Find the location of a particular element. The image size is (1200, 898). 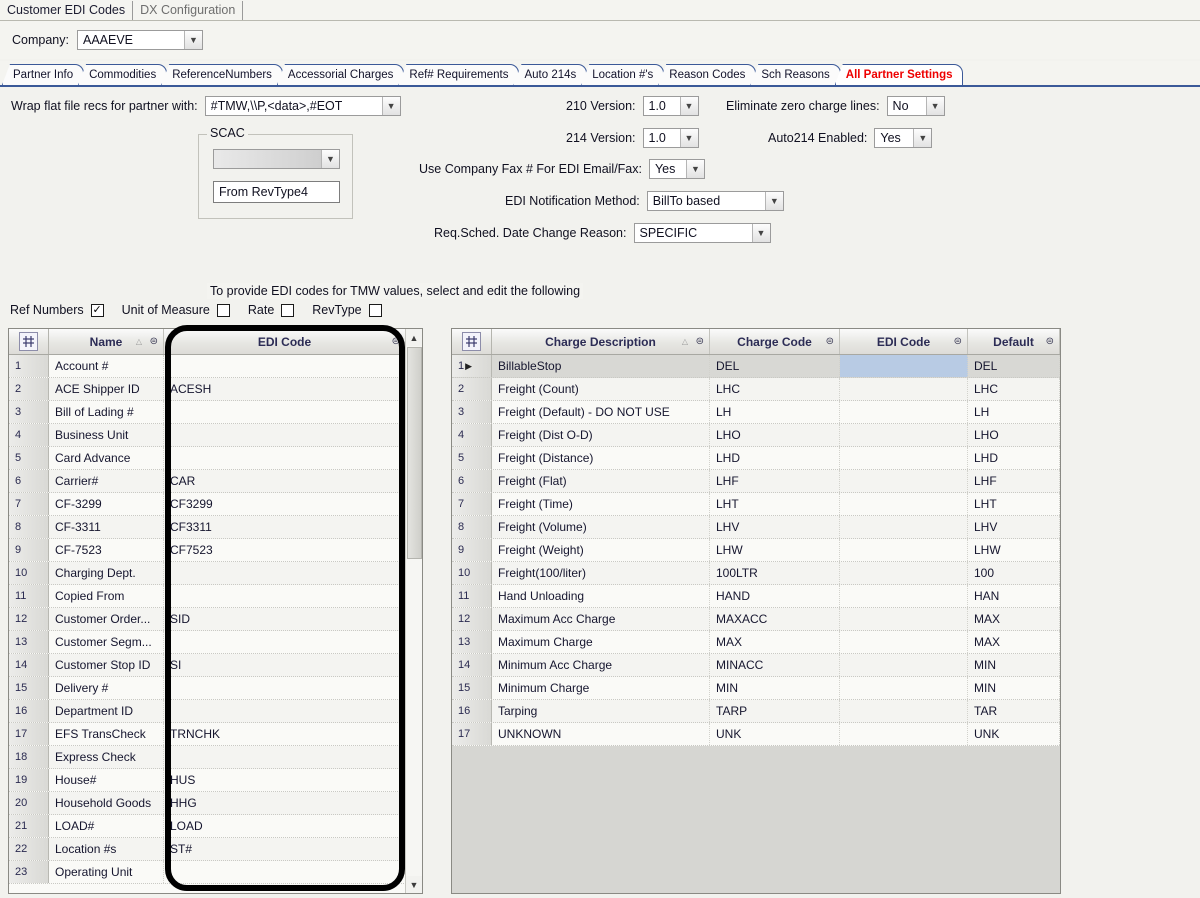

table-row: 20 Household Goods HHG is located at coordinates (215, 803).